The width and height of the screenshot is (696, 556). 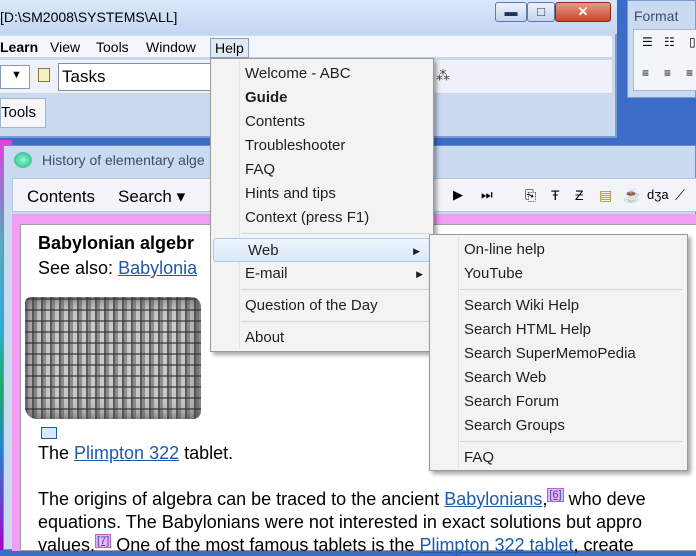 What do you see at coordinates (49, 433) in the screenshot?
I see `image-enlarge-icon` at bounding box center [49, 433].